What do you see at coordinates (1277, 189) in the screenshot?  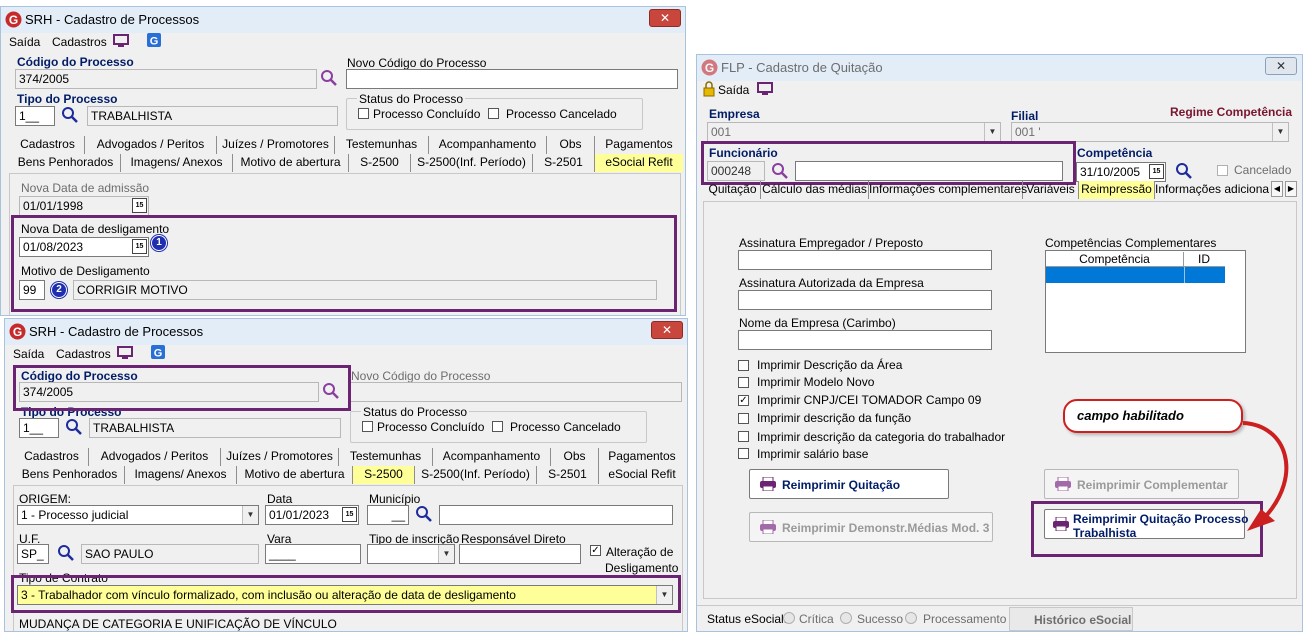 I see `tab-scroll-left: ◀` at bounding box center [1277, 189].